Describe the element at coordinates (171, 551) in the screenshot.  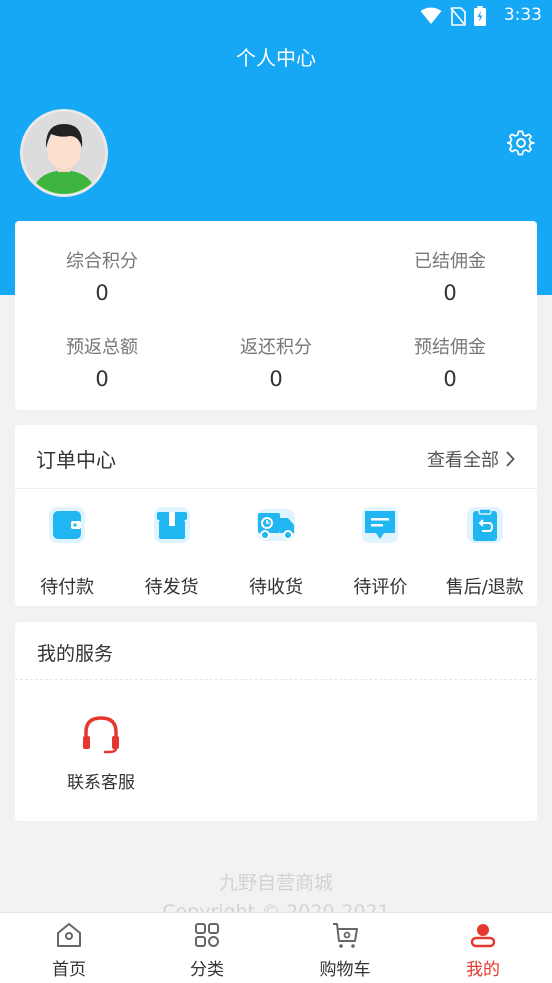
I see `order-pending-shipment: 待发货` at that location.